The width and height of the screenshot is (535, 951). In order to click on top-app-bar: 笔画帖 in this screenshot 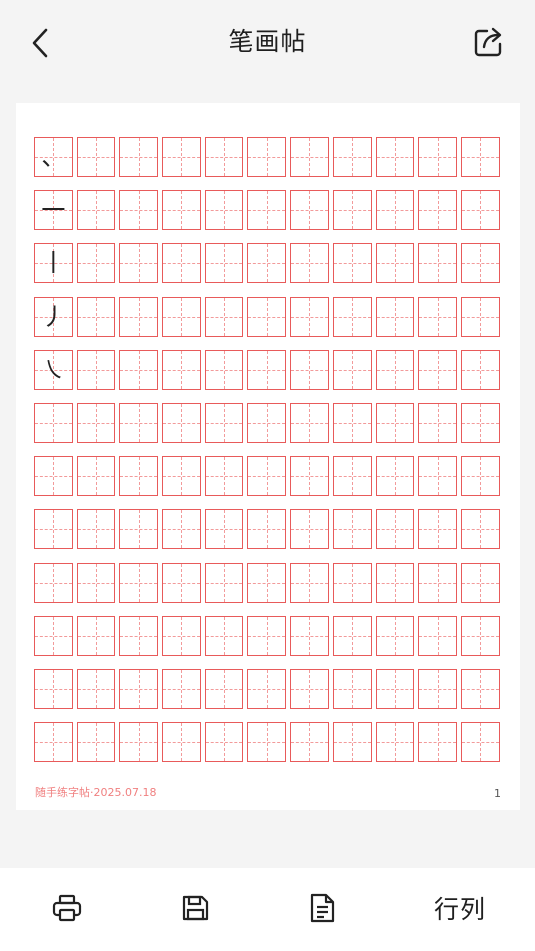, I will do `click(267, 44)`.